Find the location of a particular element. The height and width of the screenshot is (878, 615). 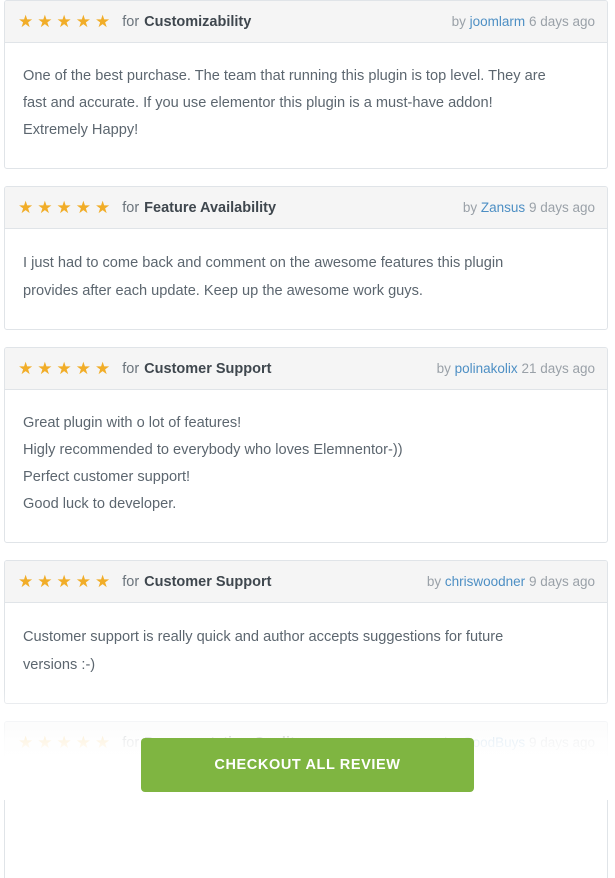

review-category: Feature Availability is located at coordinates (210, 207).